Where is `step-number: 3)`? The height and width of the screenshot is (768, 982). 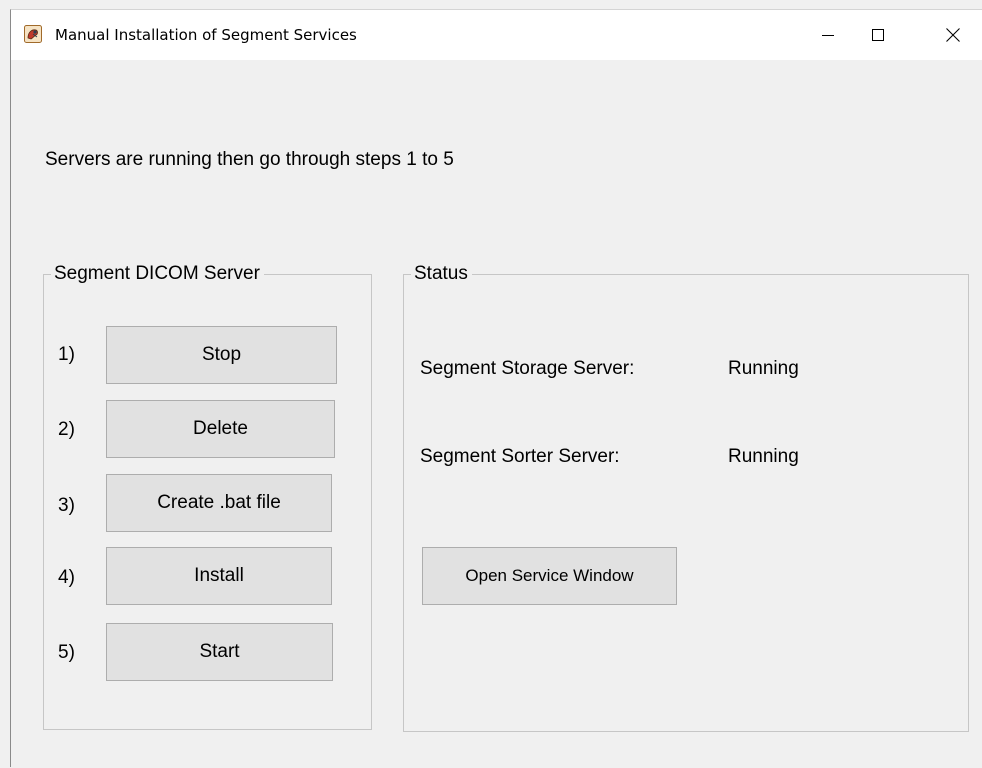
step-number: 3) is located at coordinates (66, 505).